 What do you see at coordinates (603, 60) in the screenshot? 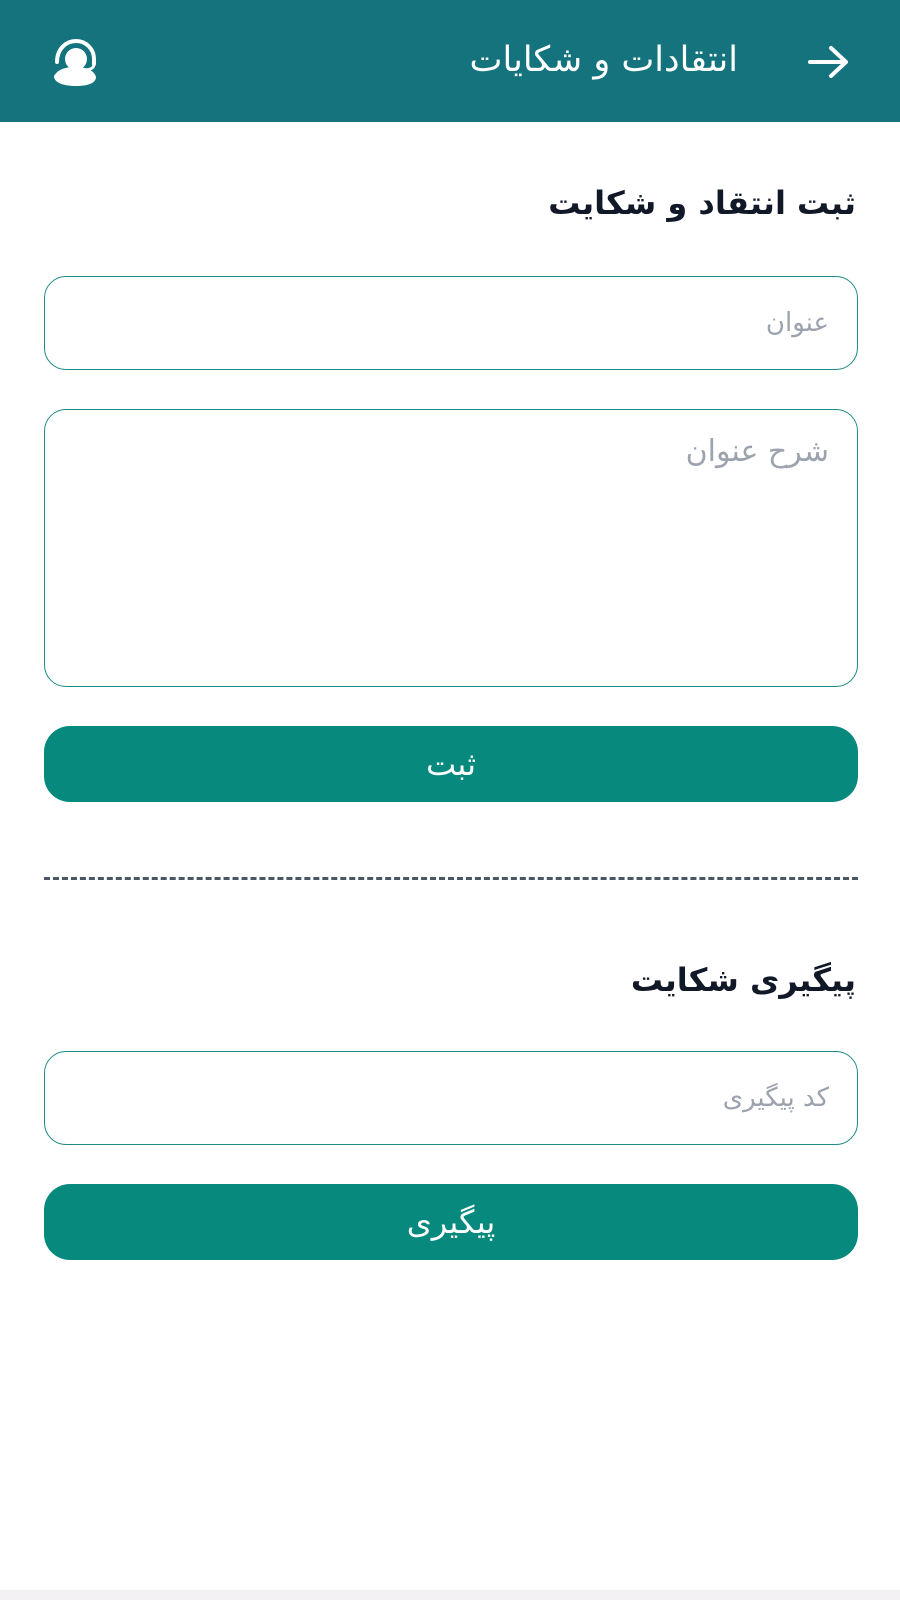
I see `page-title: انتقادات و شکایات` at bounding box center [603, 60].